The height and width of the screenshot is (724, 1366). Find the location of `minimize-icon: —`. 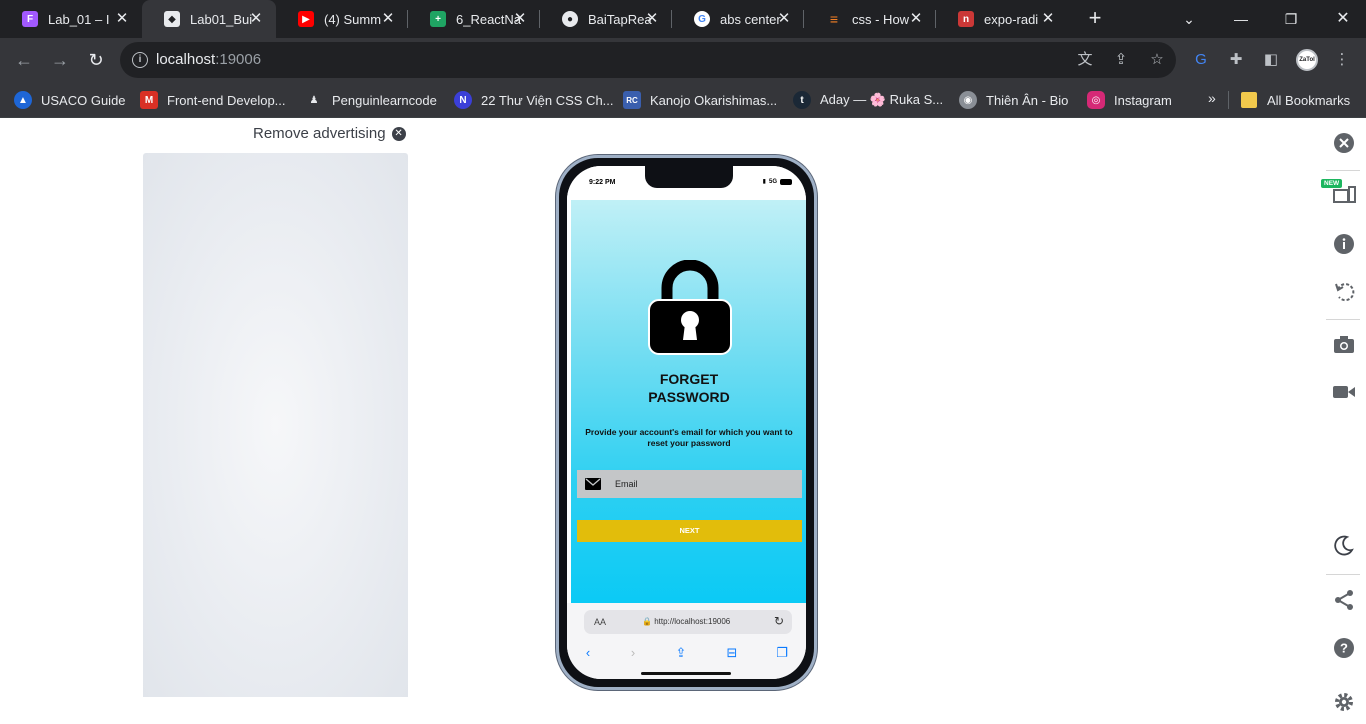

minimize-icon: — is located at coordinates (1241, 19).